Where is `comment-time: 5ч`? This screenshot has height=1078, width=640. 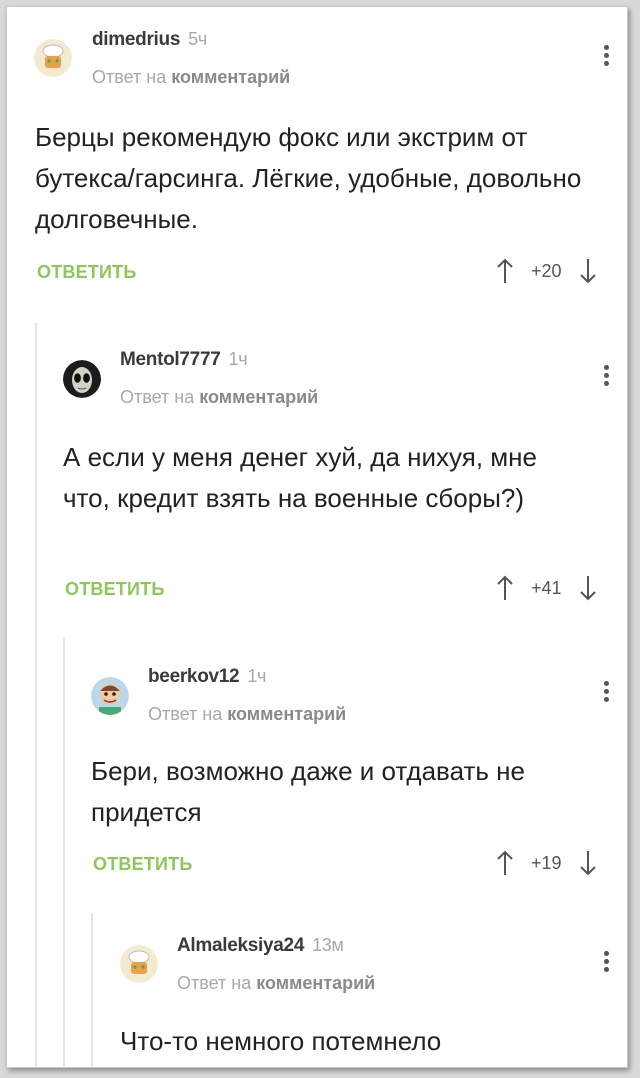
comment-time: 5ч is located at coordinates (197, 39).